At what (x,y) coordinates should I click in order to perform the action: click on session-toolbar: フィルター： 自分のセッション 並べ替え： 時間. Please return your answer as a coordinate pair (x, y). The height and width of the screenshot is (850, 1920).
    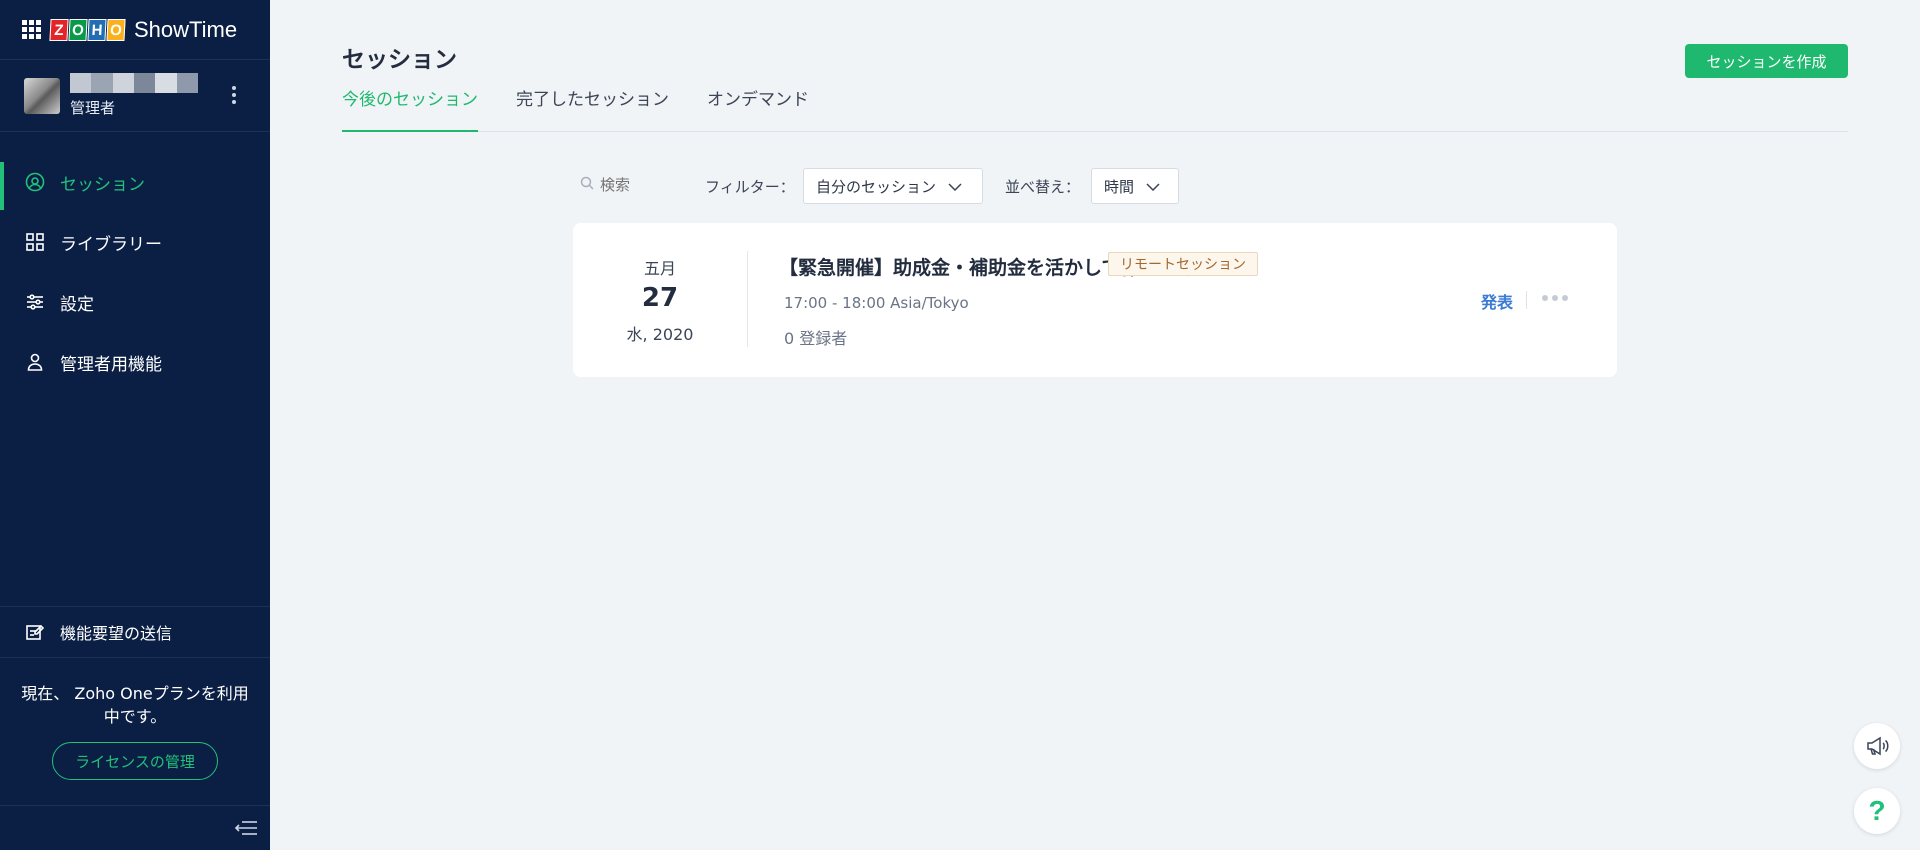
    Looking at the image, I should click on (980, 185).